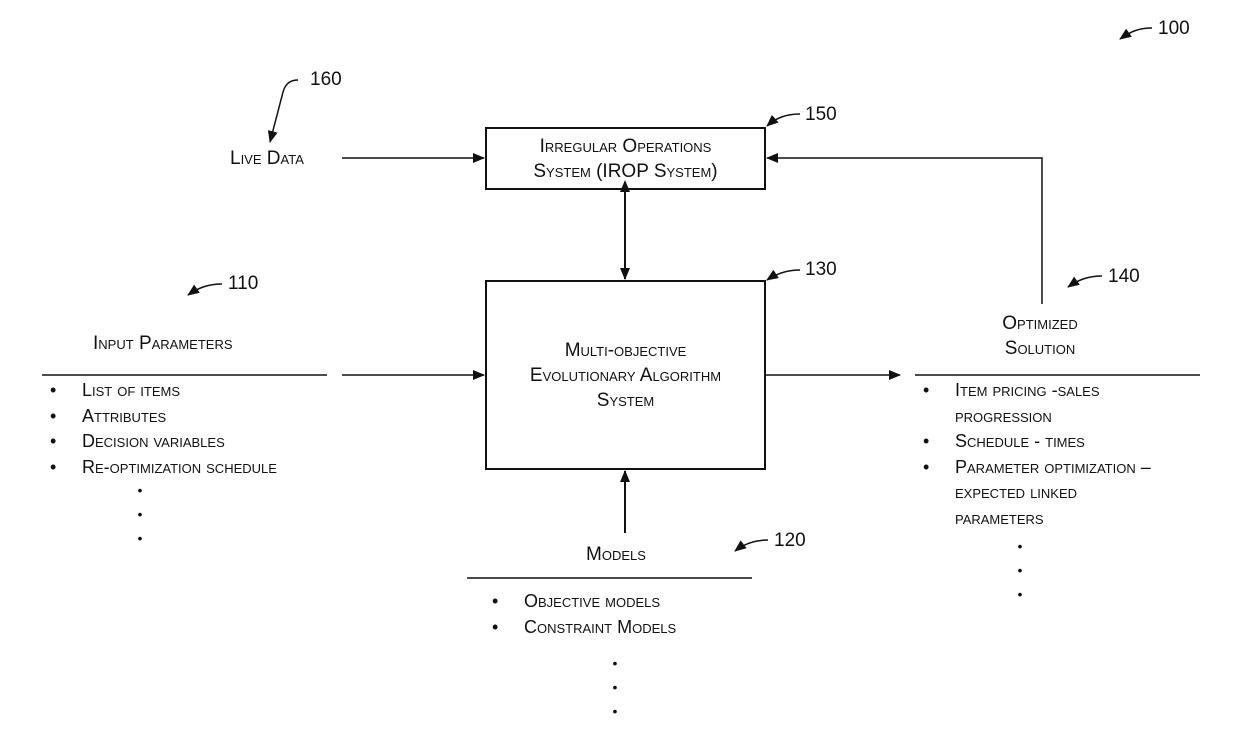 The width and height of the screenshot is (1240, 735). I want to click on optimized-solution-title-line-2: Solution, so click(1040, 348).